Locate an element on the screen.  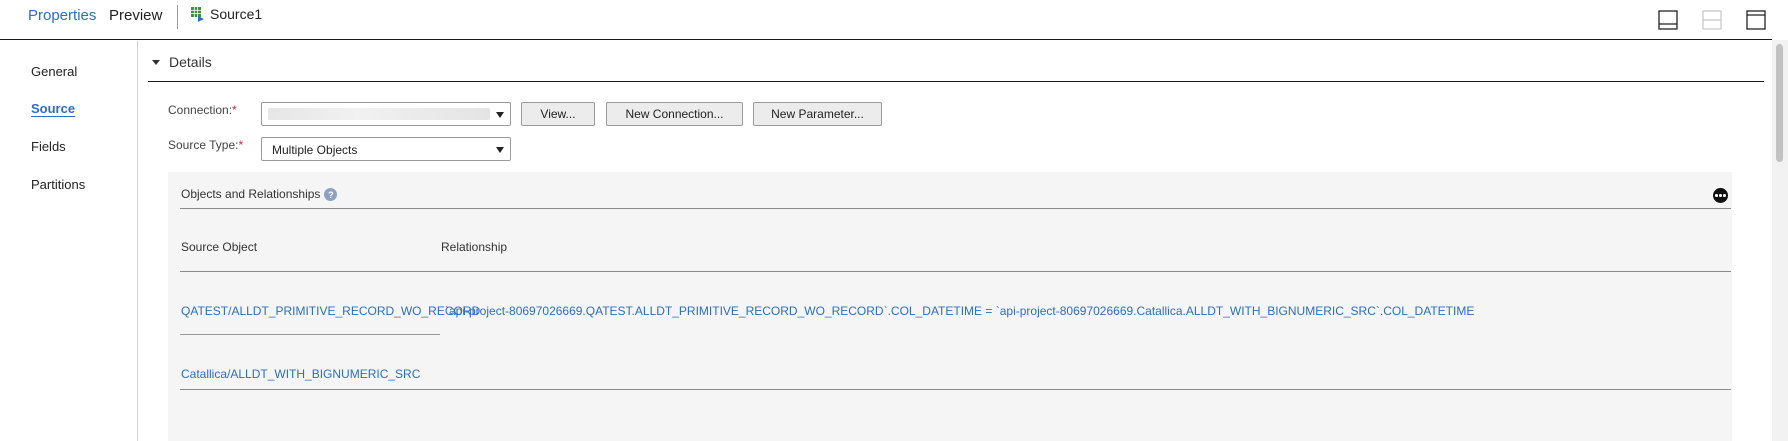
caret-down-icon is located at coordinates (156, 62).